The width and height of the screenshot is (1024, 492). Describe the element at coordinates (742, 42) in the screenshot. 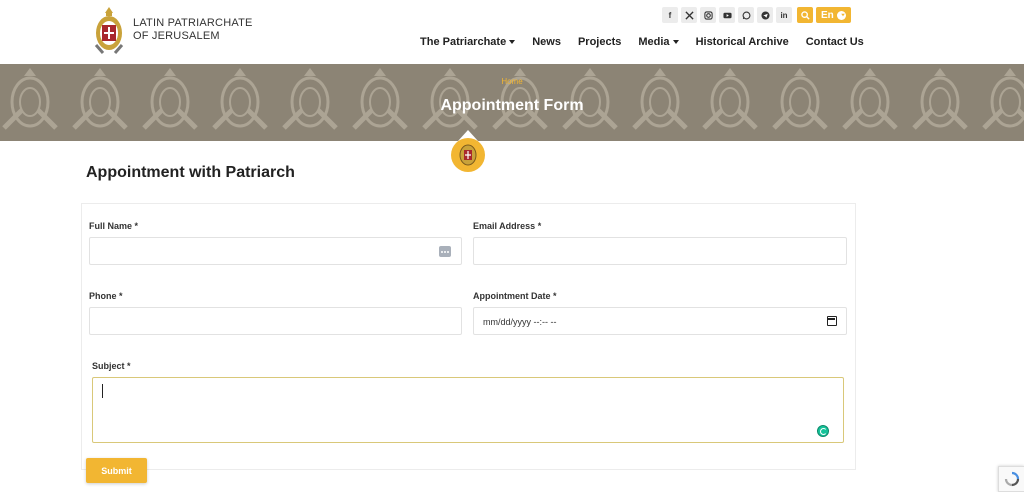

I see `nav-historical-archive: Historical Archive` at that location.